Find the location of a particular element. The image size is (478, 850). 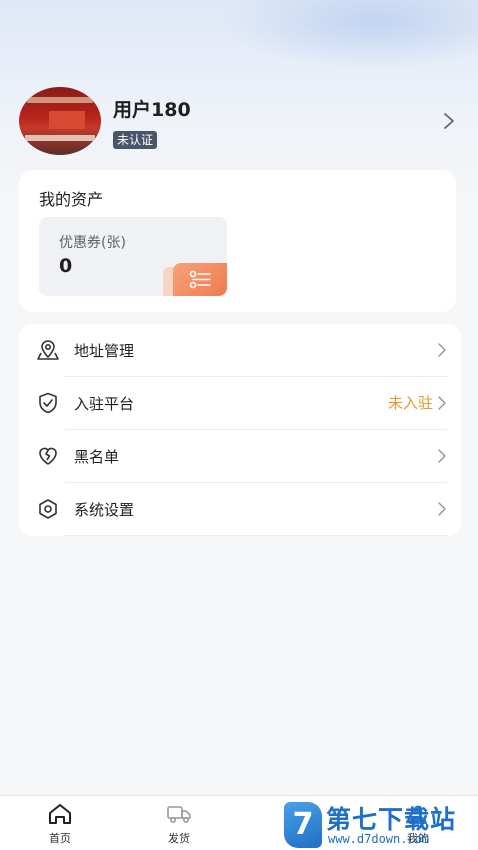

tab-home: 首页 is located at coordinates (60, 823).